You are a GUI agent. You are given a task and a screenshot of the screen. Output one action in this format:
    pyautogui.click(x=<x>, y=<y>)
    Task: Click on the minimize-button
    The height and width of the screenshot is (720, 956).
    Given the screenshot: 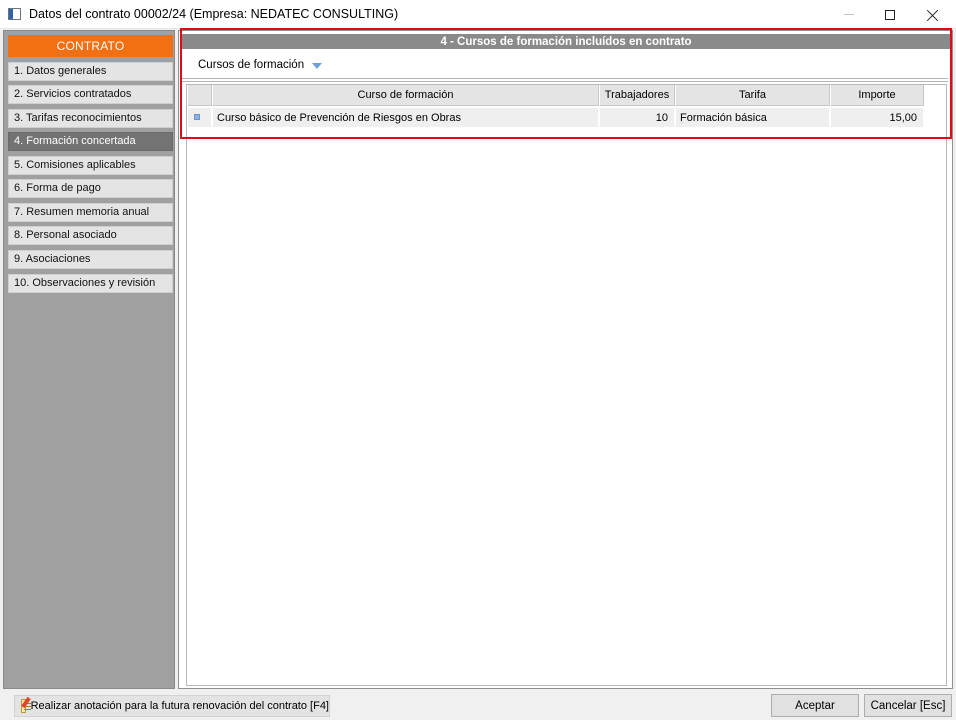 What is the action you would take?
    pyautogui.click(x=849, y=14)
    